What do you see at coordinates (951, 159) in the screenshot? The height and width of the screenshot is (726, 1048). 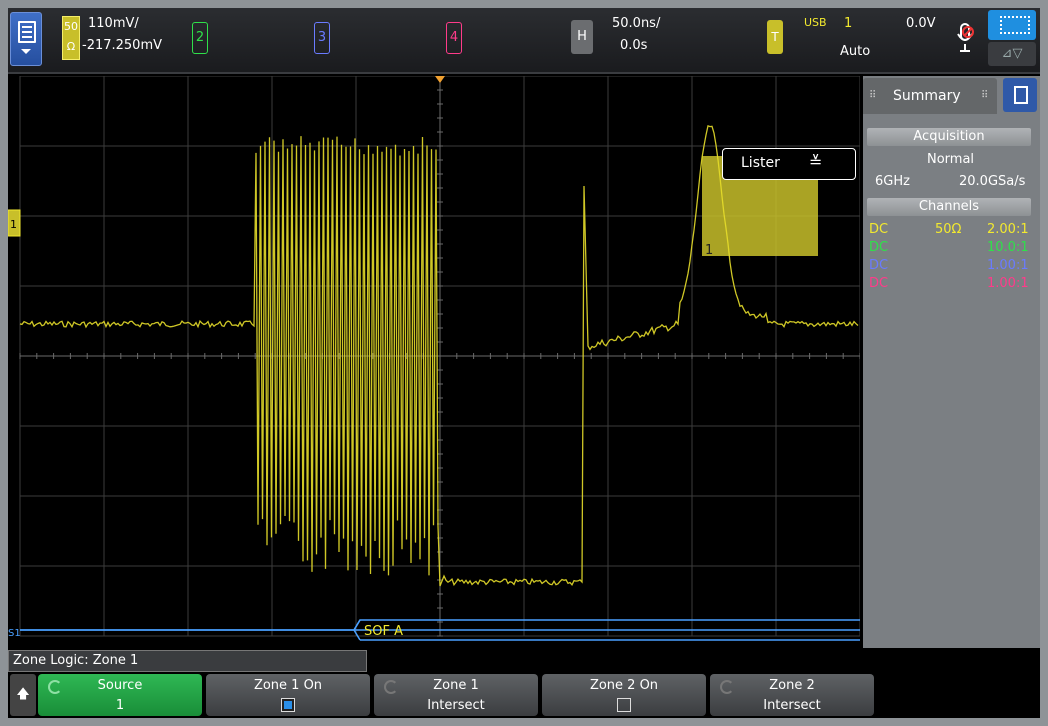 I see `acq-mode: Normal` at bounding box center [951, 159].